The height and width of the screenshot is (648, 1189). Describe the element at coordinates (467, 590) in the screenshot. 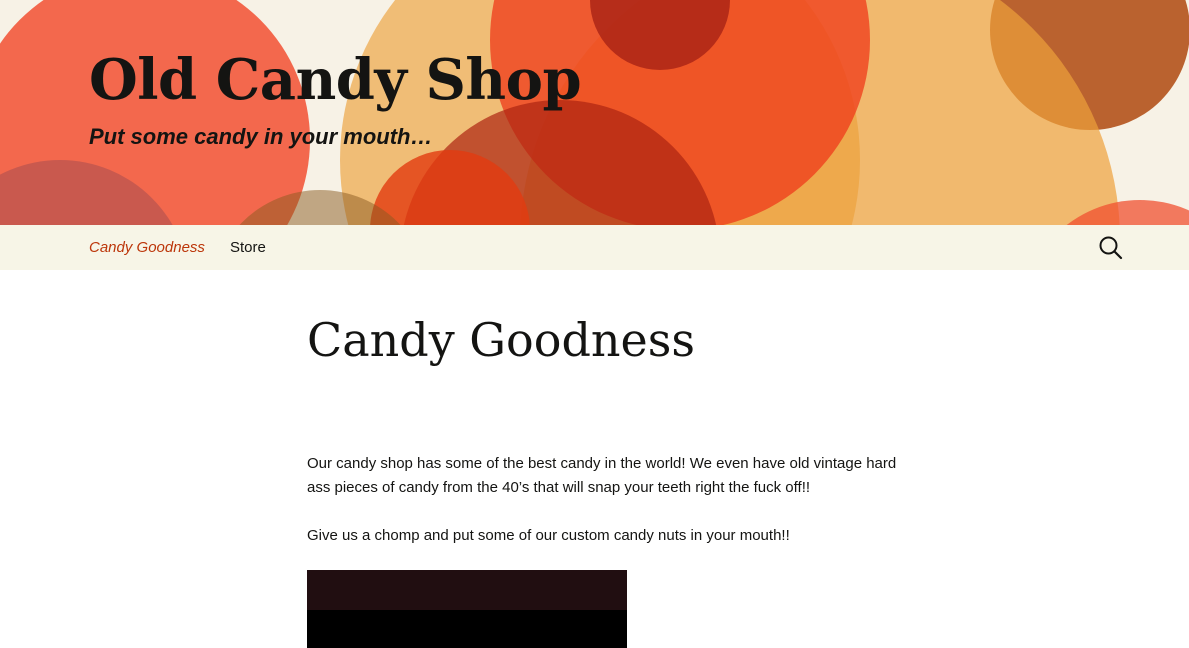

I see `media-header-band` at that location.